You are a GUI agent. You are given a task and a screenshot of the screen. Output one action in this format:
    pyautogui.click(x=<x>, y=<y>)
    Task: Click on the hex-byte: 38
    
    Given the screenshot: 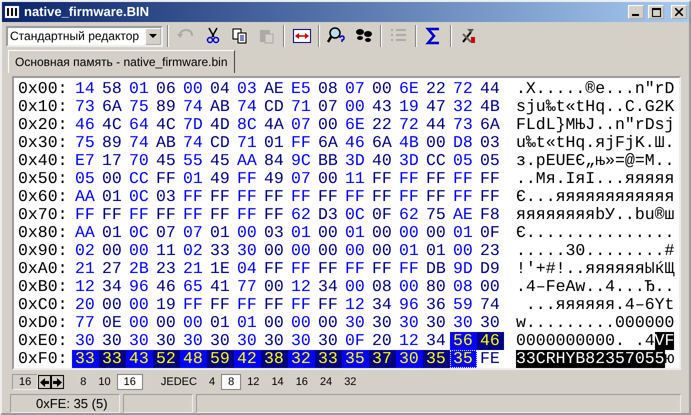 What is the action you would take?
    pyautogui.click(x=274, y=359)
    